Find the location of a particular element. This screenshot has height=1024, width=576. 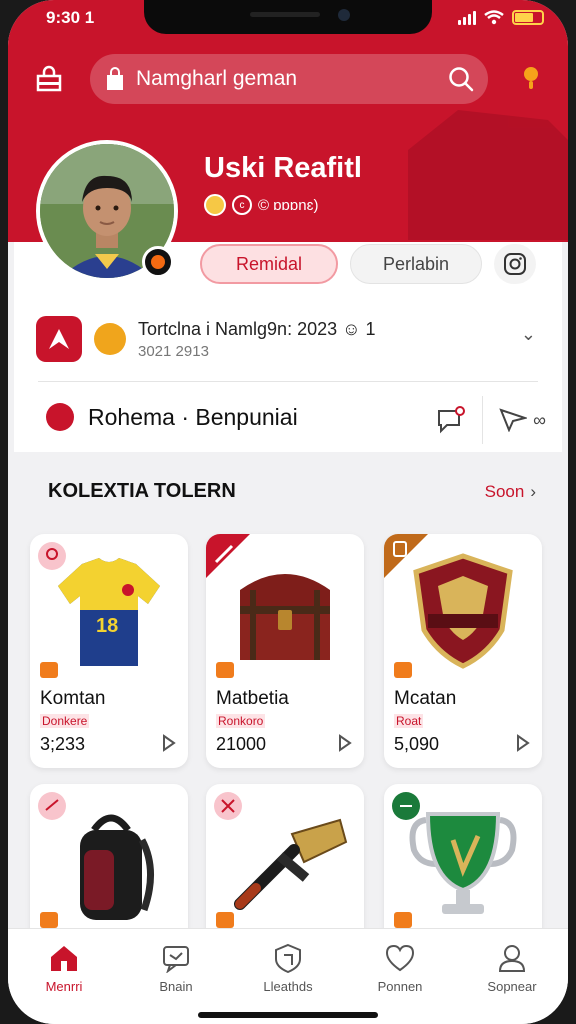

secondary-action-button: Perlabin is located at coordinates (416, 264).